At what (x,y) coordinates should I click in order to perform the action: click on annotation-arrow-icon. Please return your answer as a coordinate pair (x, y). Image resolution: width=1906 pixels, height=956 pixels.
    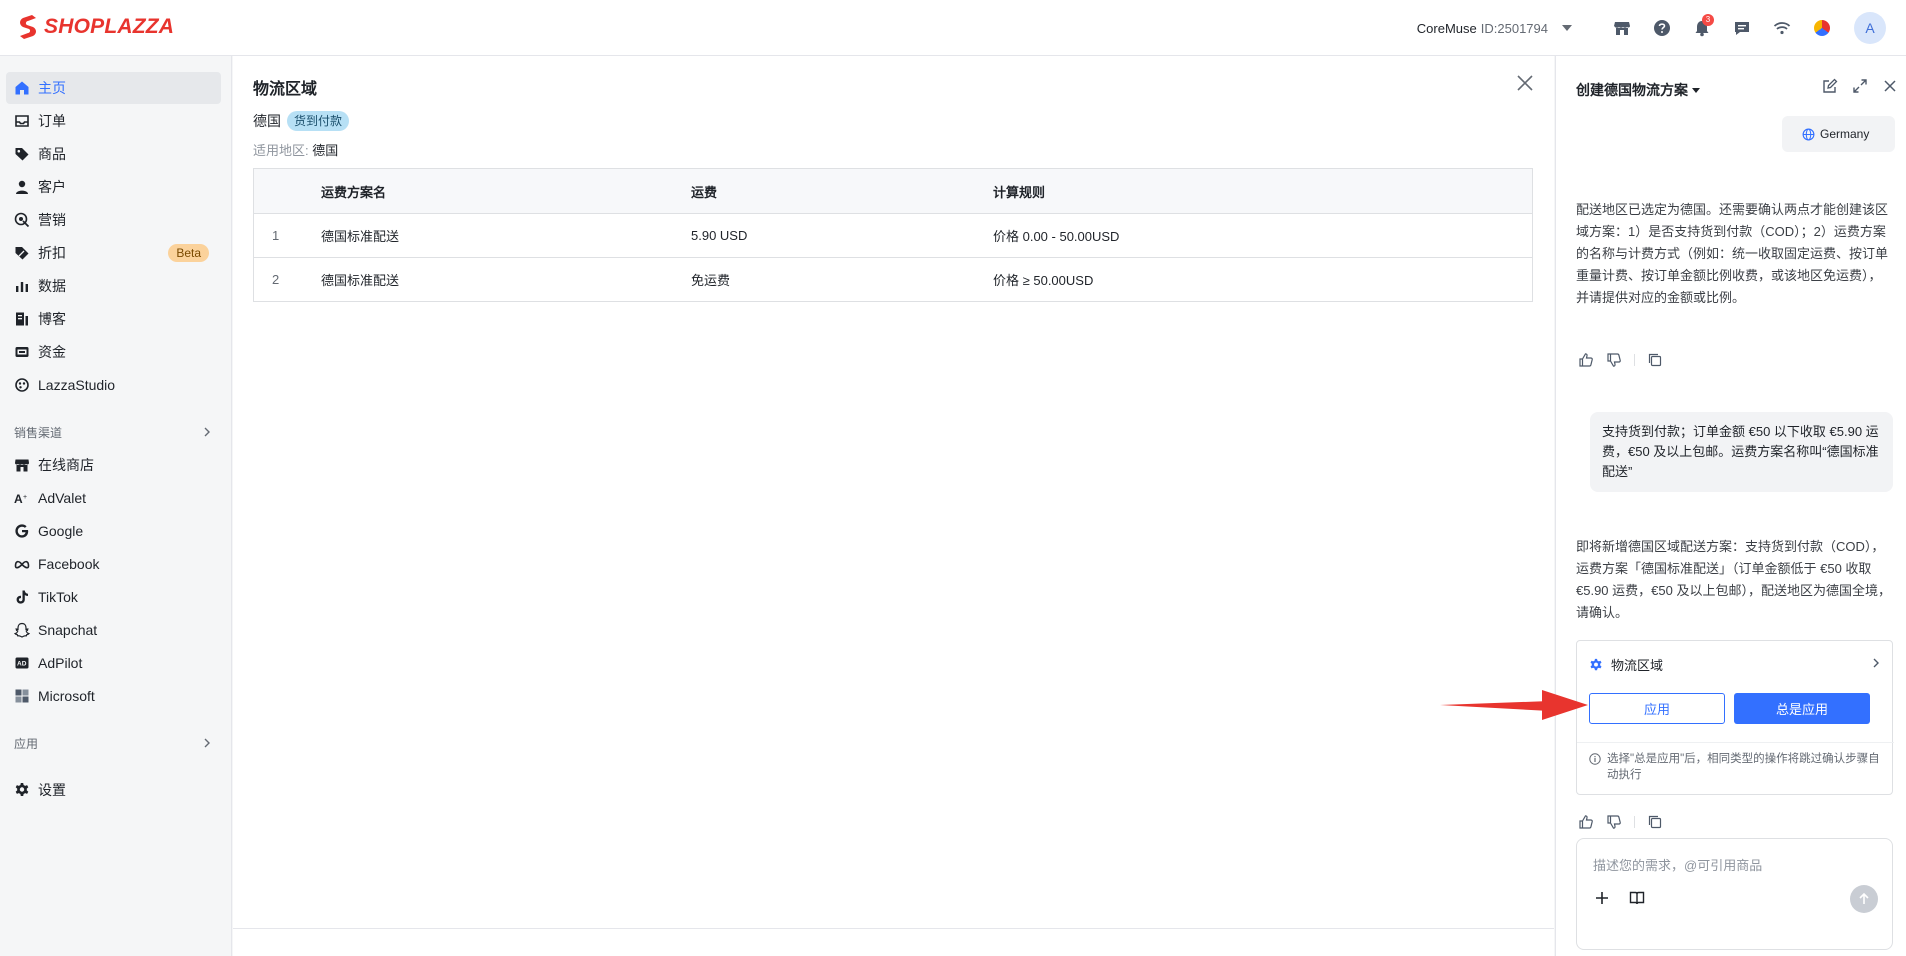
    Looking at the image, I should click on (1514, 705).